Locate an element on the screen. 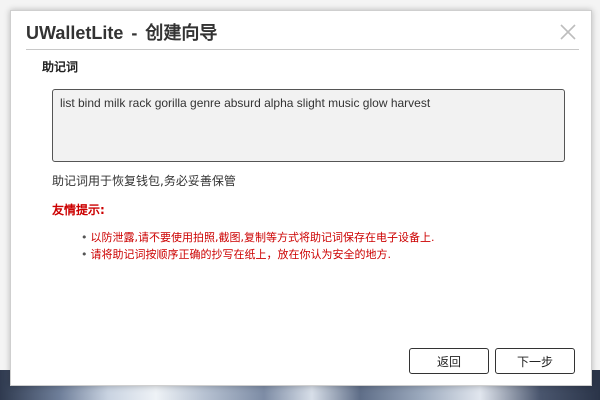  next-button: 下一步 is located at coordinates (535, 361).